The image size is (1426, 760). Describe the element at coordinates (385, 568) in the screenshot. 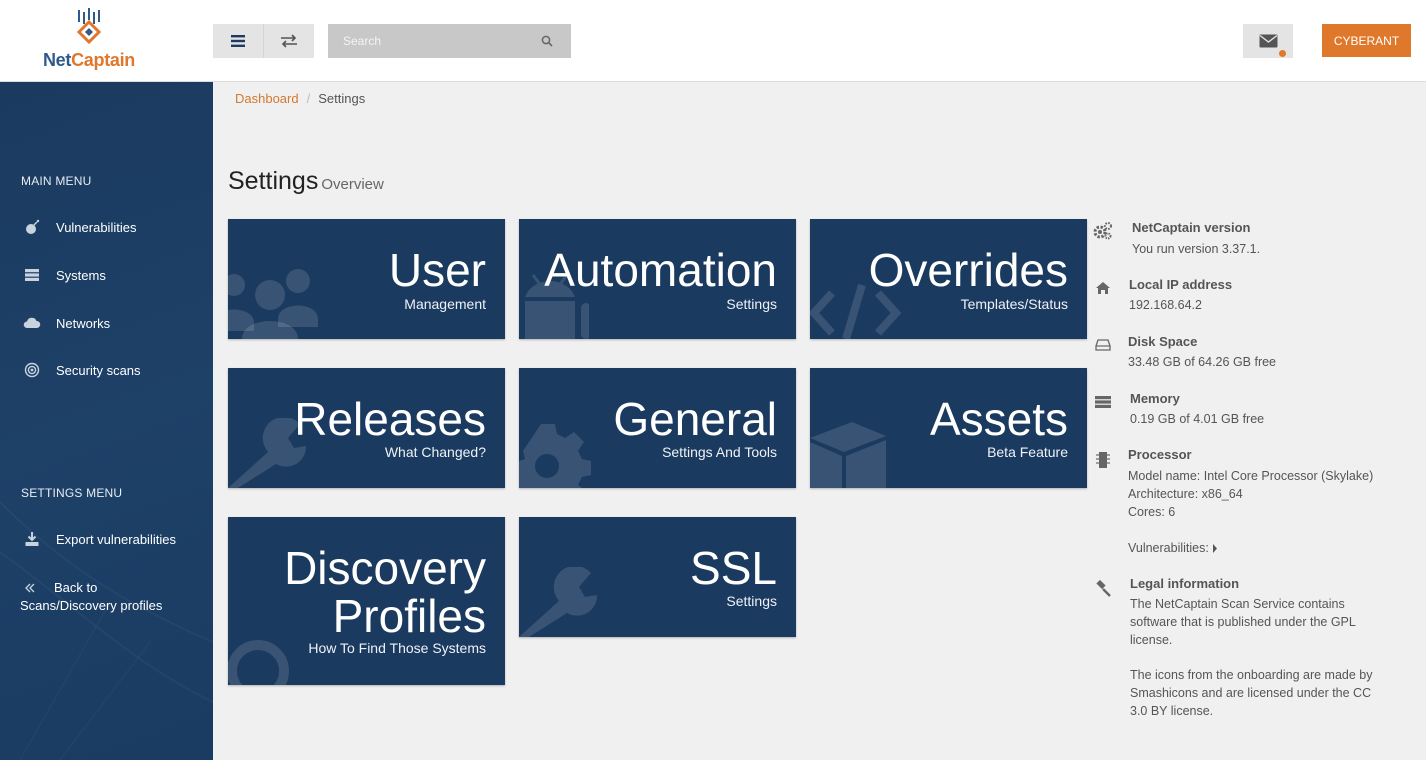

I see `tile-title-line1: Discovery` at that location.